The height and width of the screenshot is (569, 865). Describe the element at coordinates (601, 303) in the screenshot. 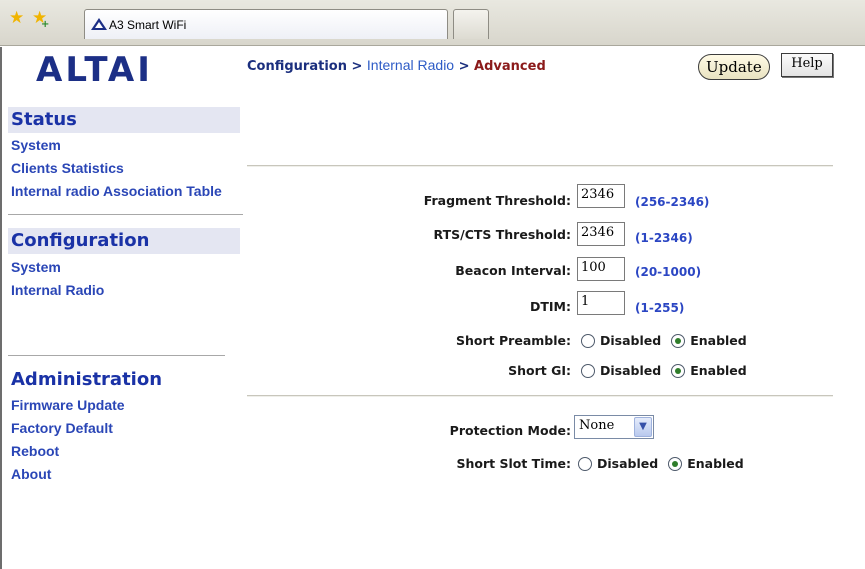

I see `dtim-input: 1` at that location.